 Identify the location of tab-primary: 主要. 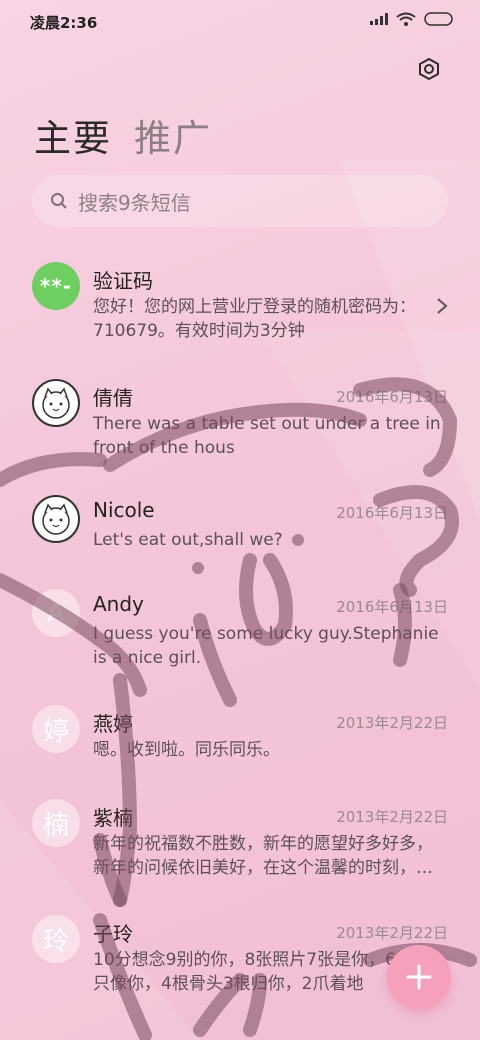
(73, 135).